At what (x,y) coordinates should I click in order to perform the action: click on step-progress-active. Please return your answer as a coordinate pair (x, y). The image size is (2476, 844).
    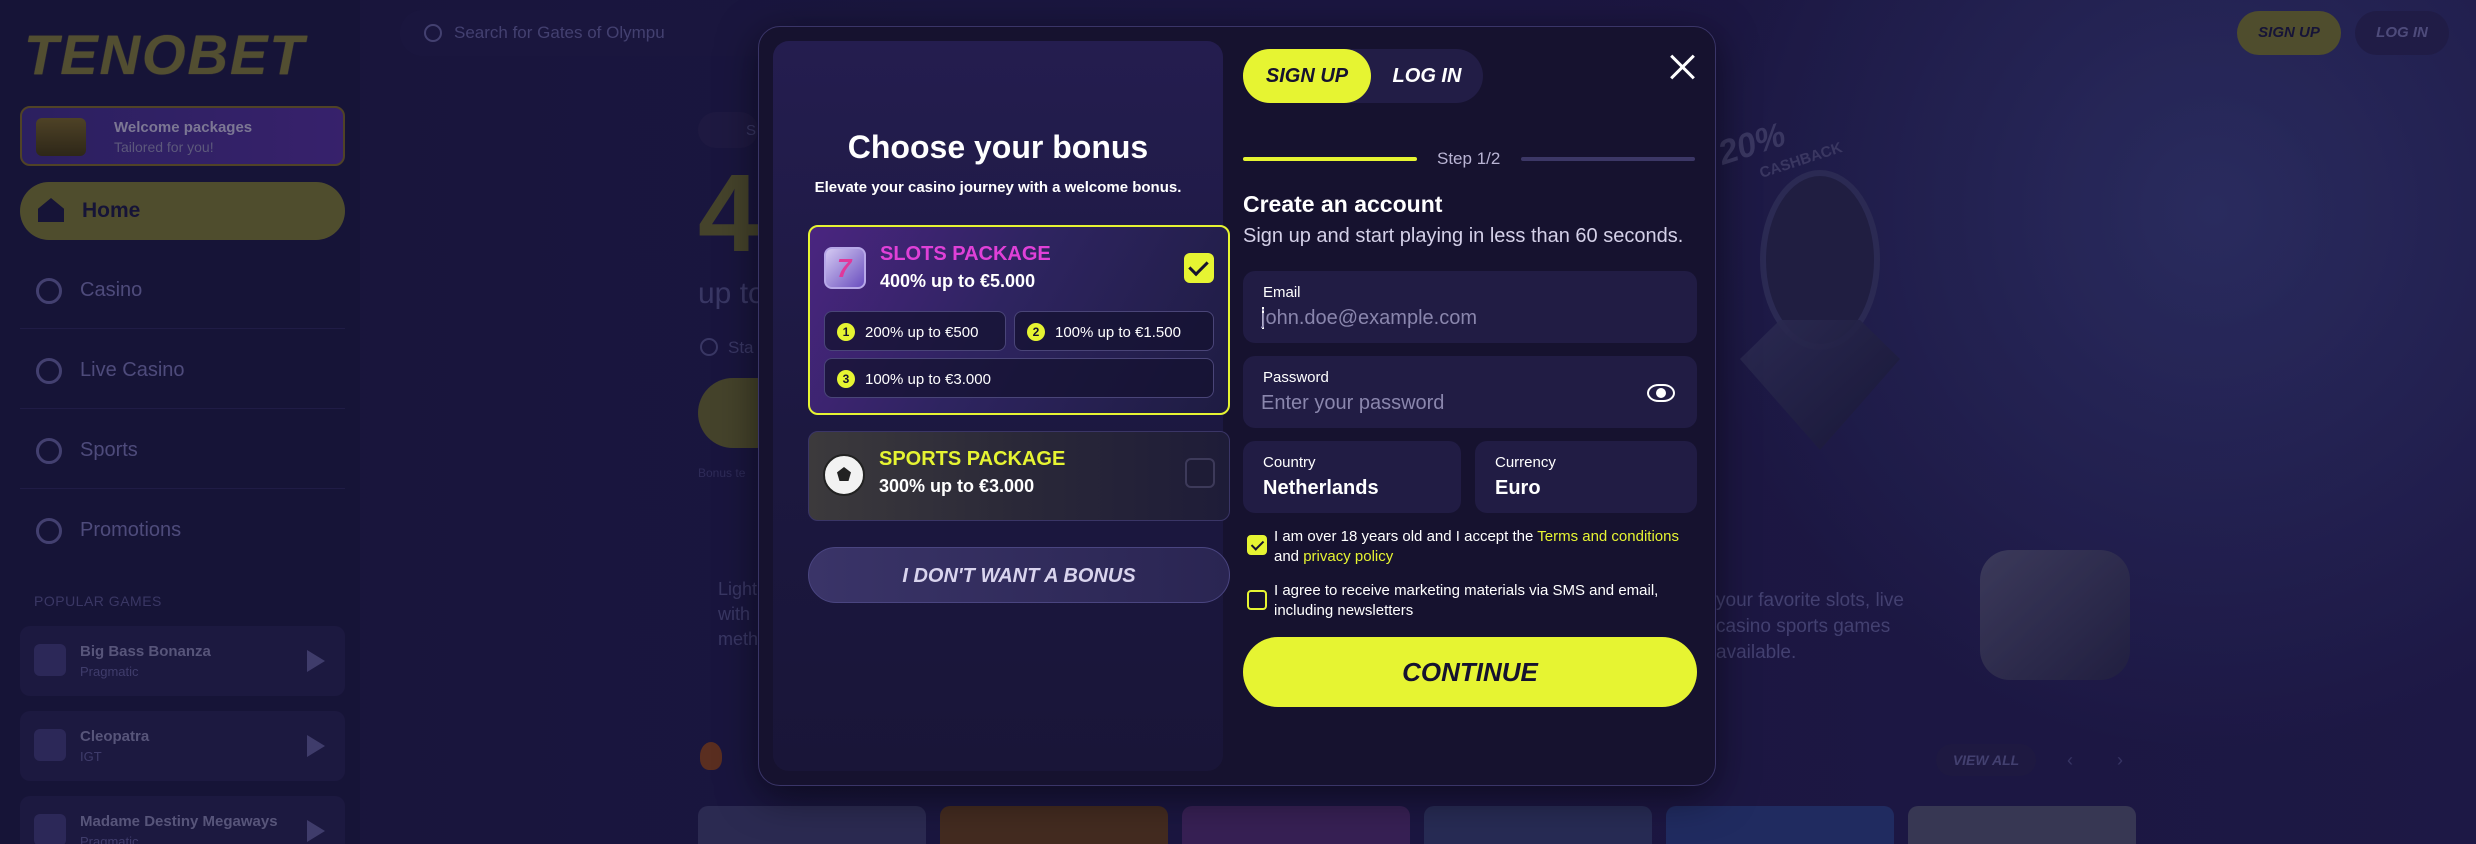
    Looking at the image, I should click on (1330, 159).